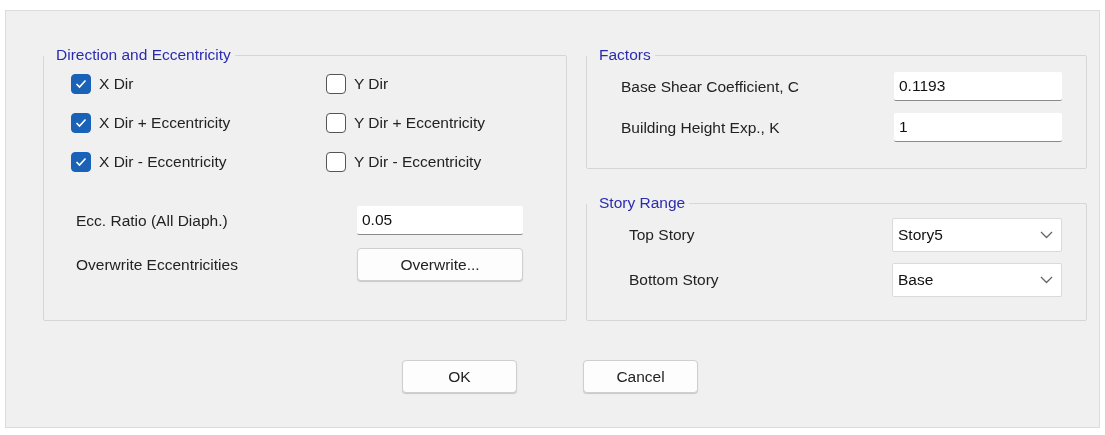 This screenshot has height=435, width=1105. What do you see at coordinates (978, 127) in the screenshot?
I see `text-field: 1` at bounding box center [978, 127].